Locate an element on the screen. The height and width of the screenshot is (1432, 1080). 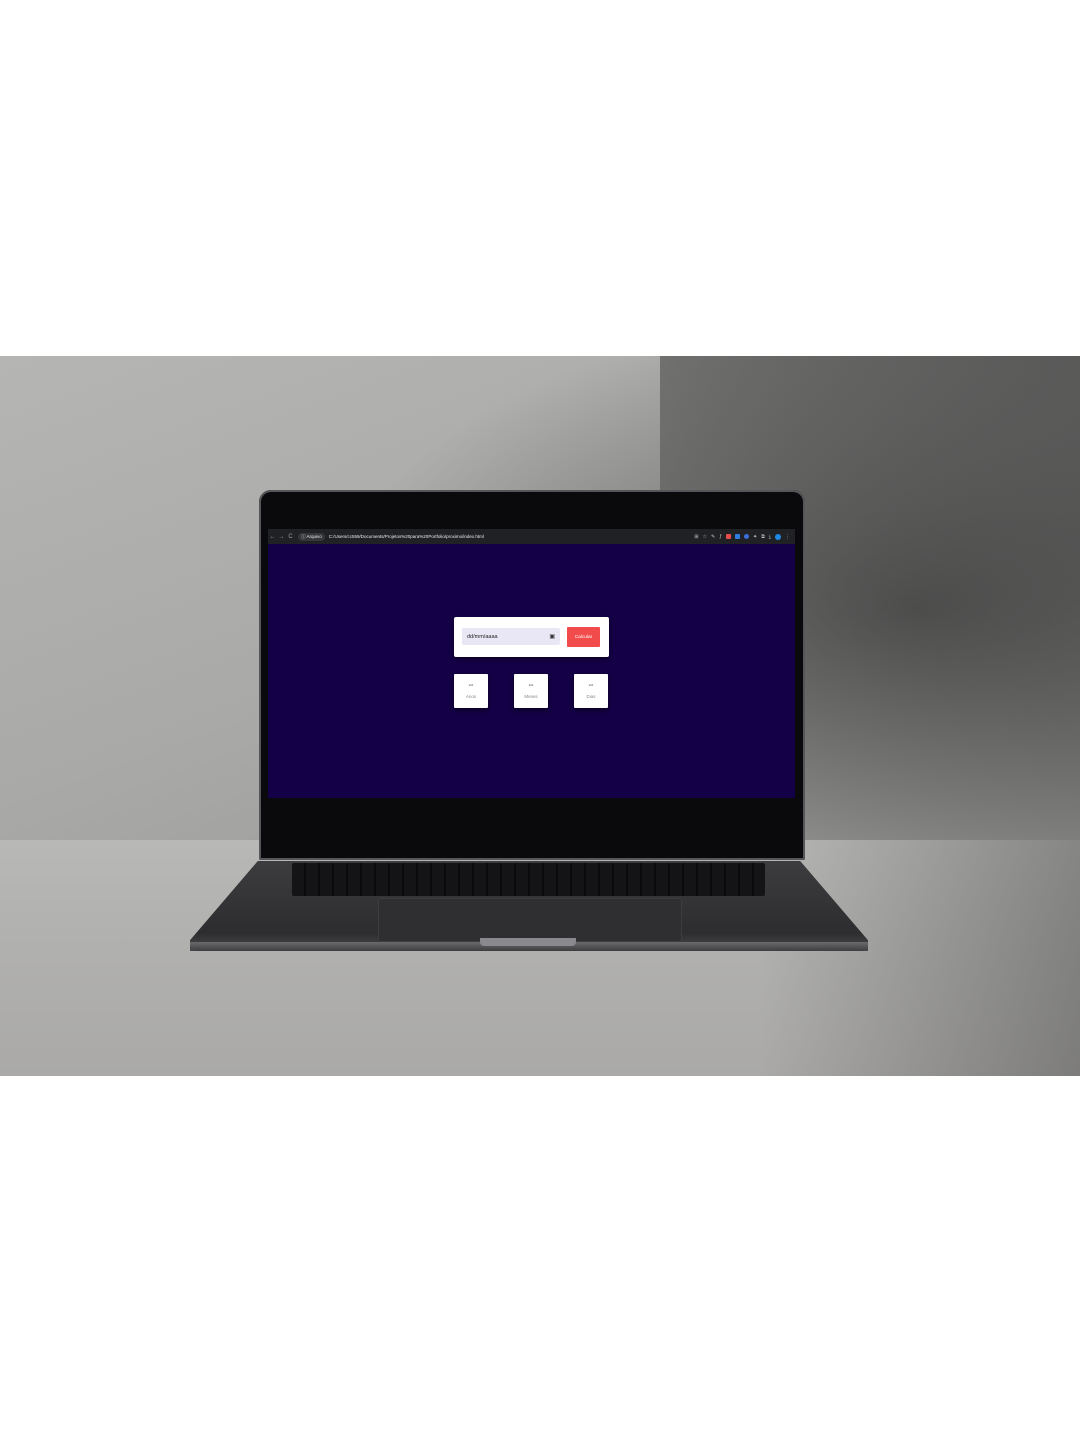
result-card-days: -- Dias is located at coordinates (591, 691).